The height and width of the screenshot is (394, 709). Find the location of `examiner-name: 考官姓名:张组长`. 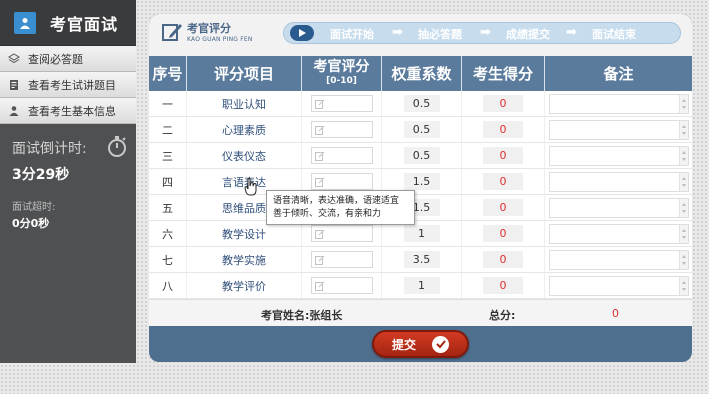

examiner-name: 考官姓名:张组长 is located at coordinates (302, 315).